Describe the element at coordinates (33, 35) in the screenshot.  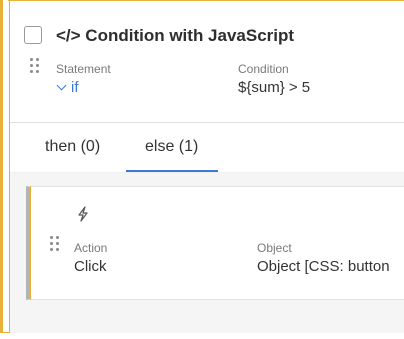
I see `step-select-checkbox` at that location.